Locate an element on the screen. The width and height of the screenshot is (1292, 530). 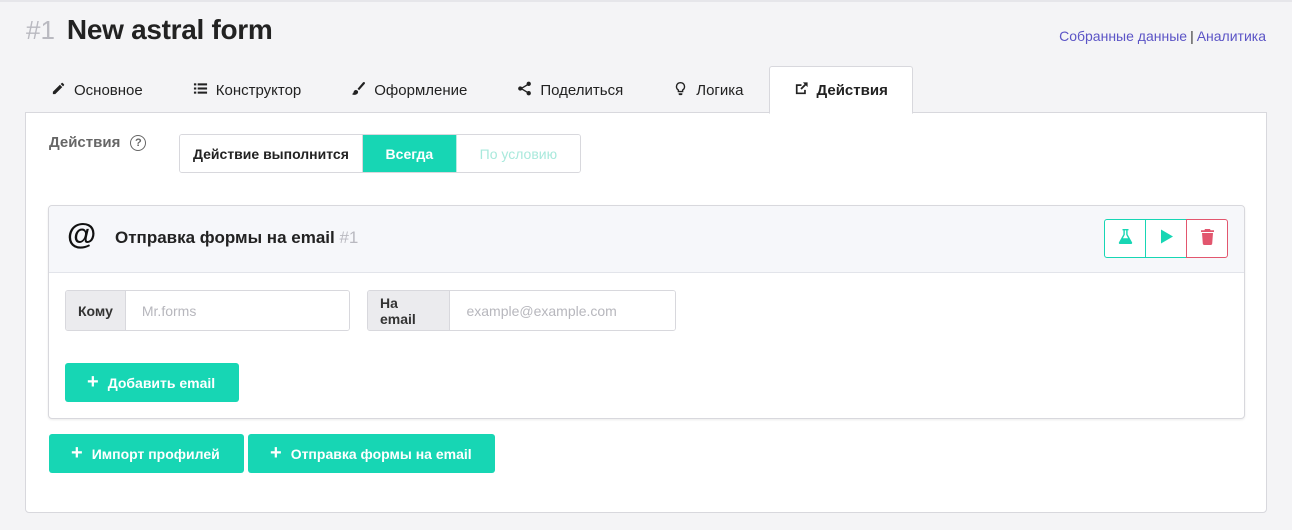
card-title: Отправка формы на email #1 is located at coordinates (236, 238).